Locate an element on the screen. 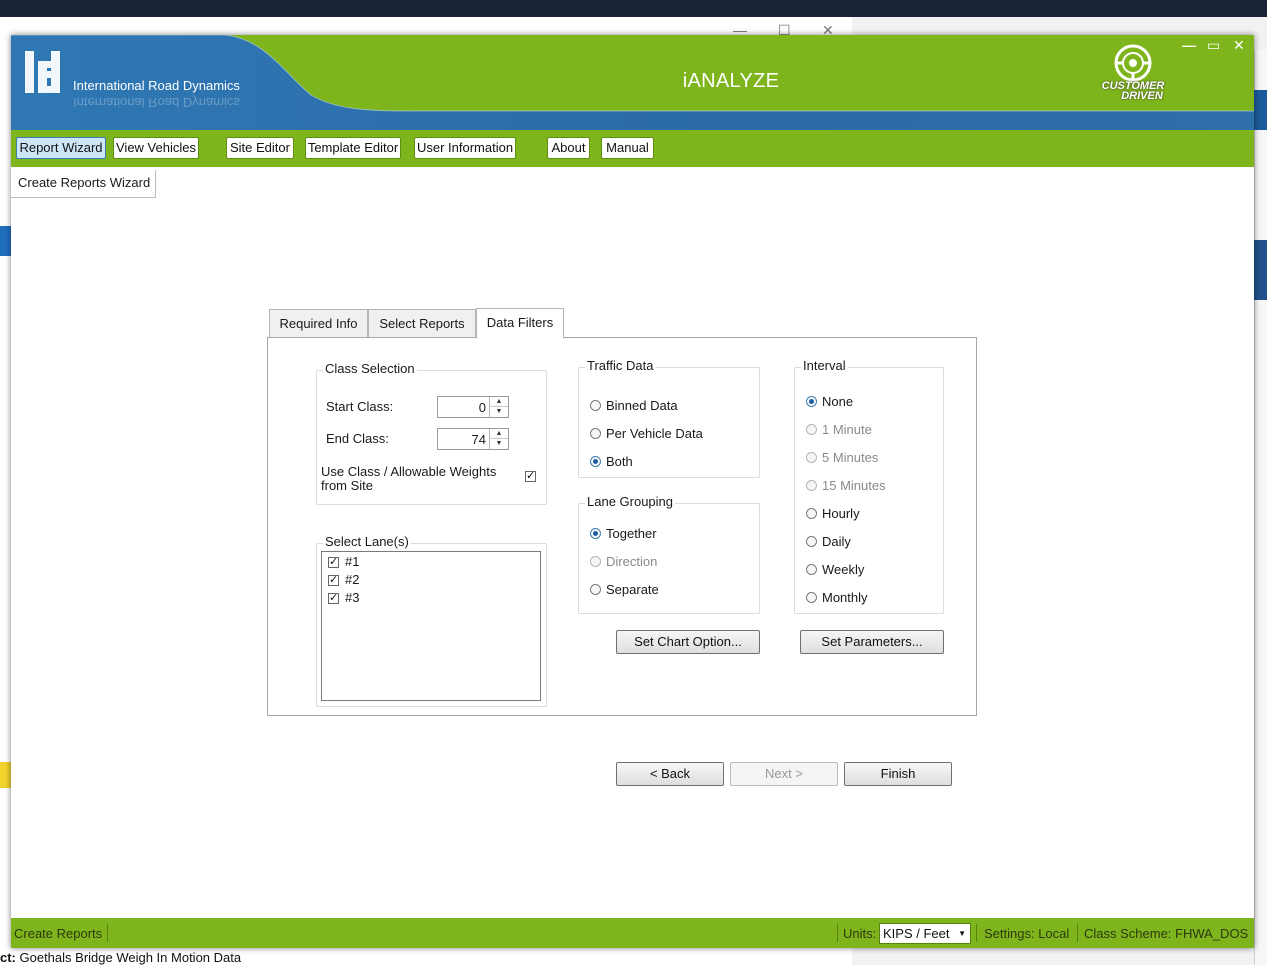  site-editor-button: Site Editor is located at coordinates (260, 148).